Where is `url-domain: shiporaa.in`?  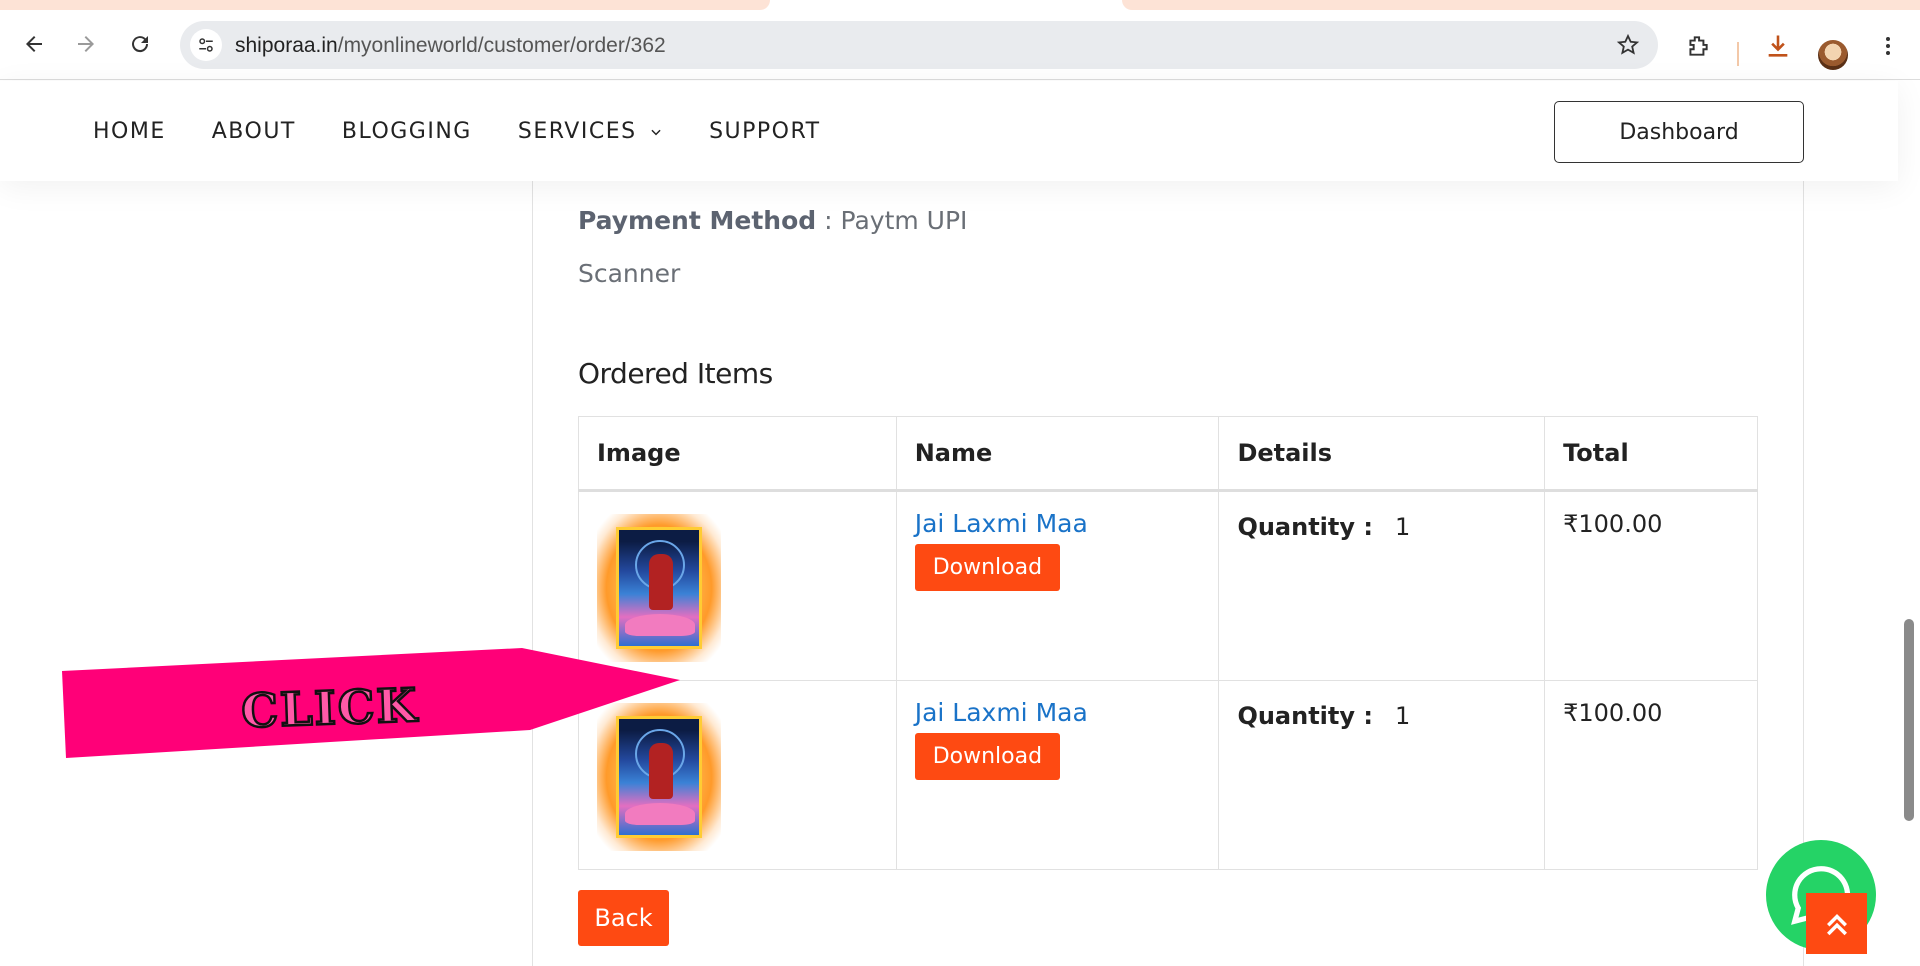 url-domain: shiporaa.in is located at coordinates (286, 45).